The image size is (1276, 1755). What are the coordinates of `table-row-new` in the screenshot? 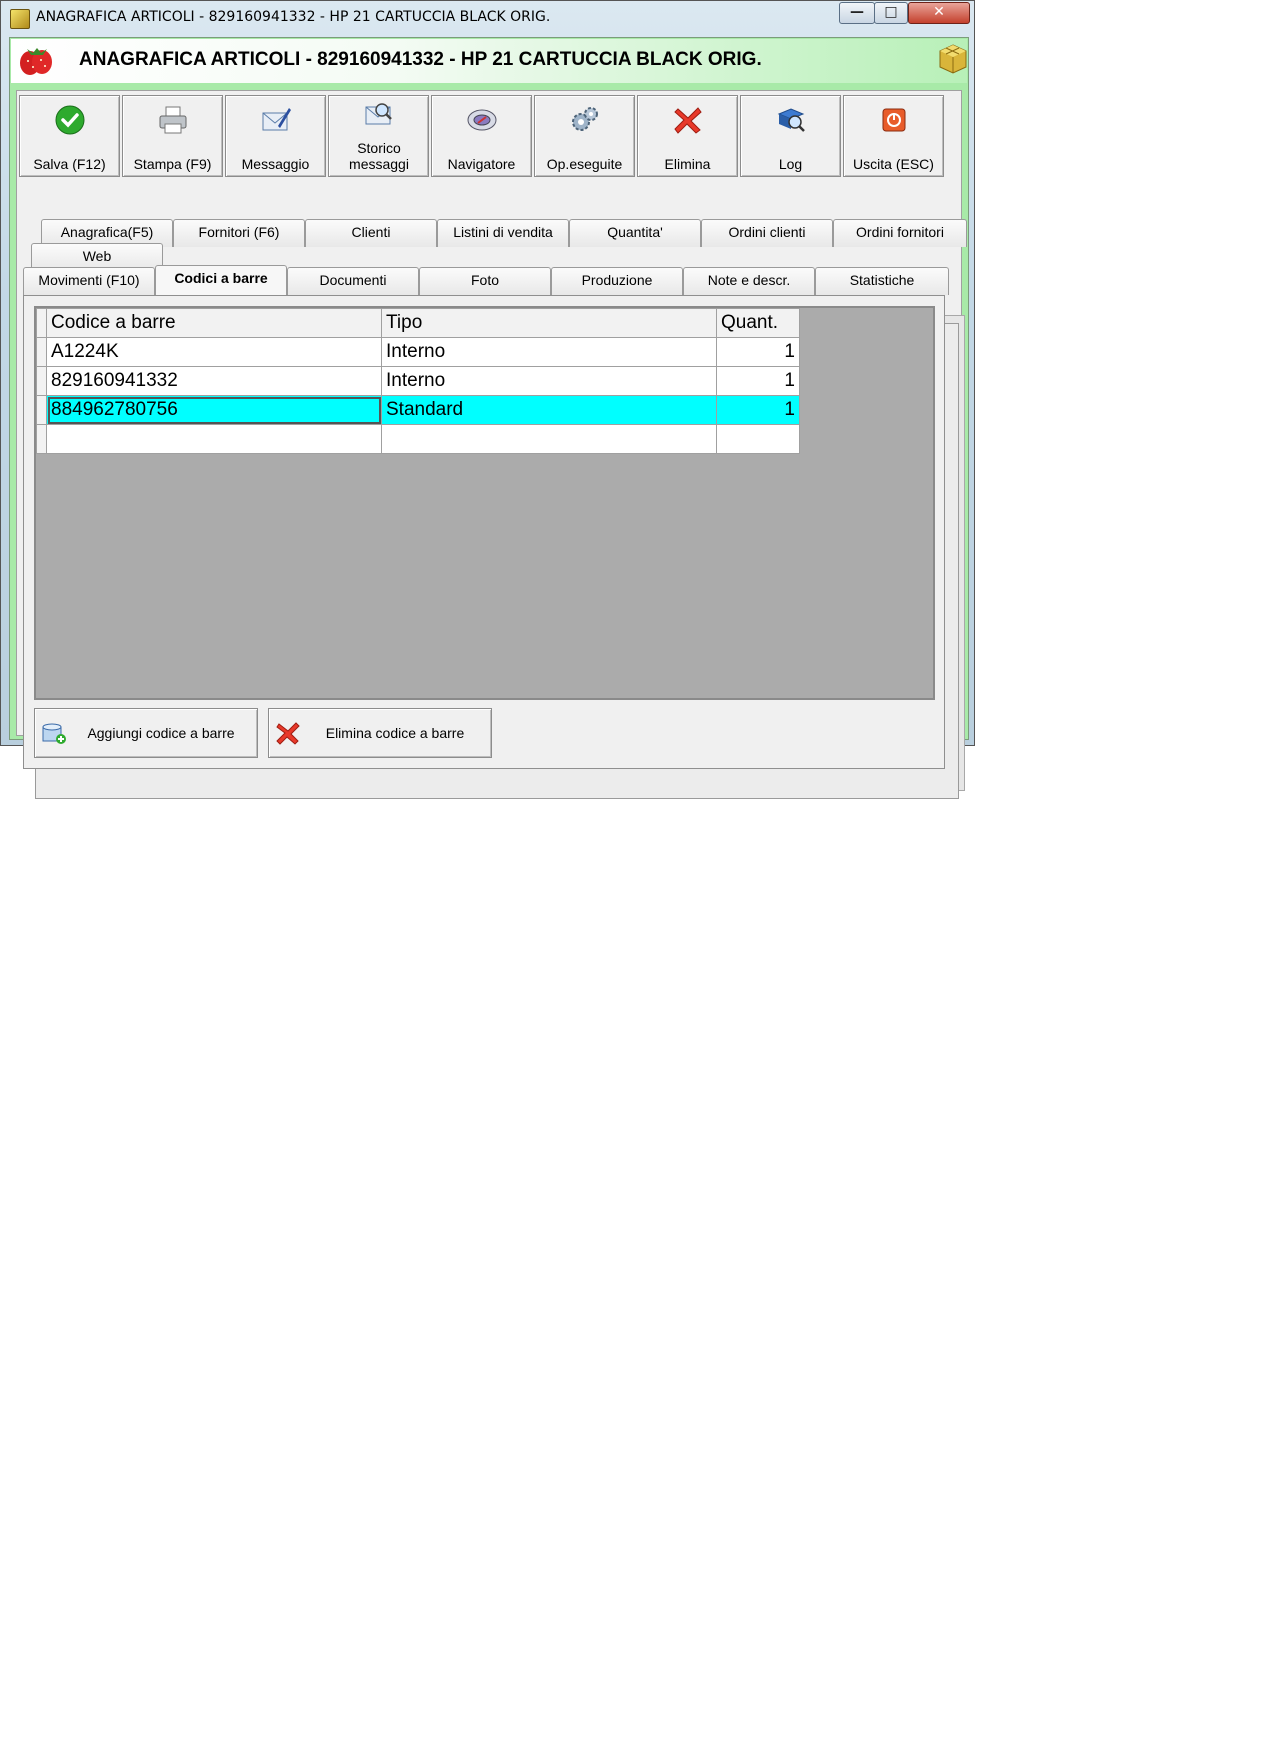 It's located at (418, 439).